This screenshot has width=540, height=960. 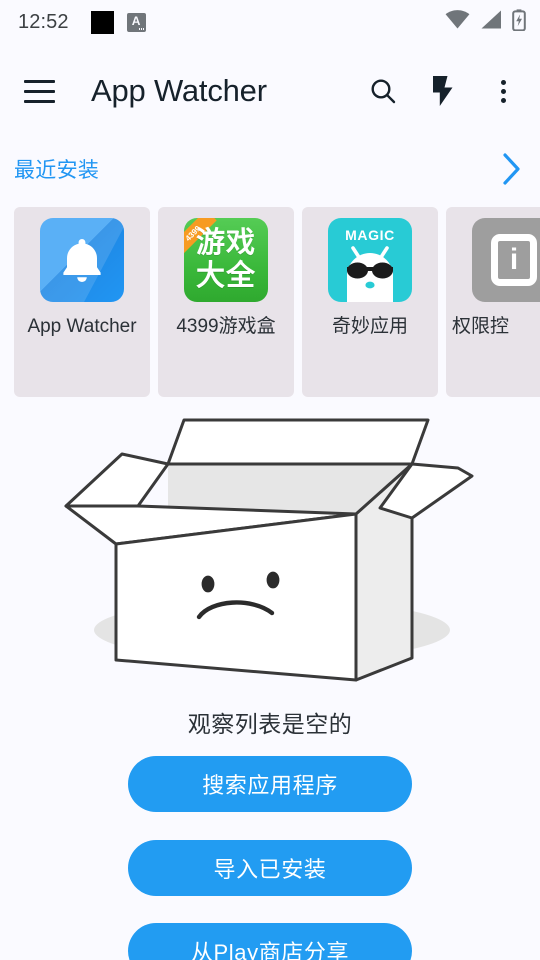 What do you see at coordinates (43, 21) in the screenshot?
I see `status-clock: 12:52` at bounding box center [43, 21].